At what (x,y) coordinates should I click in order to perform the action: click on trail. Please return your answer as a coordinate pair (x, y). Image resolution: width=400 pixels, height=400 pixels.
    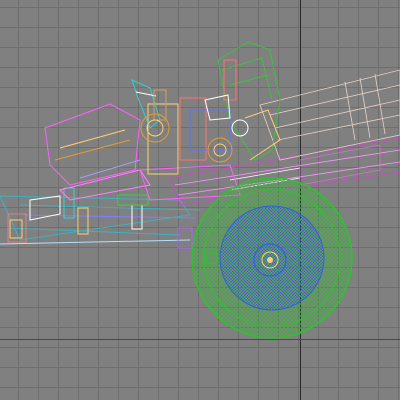
    Looking at the image, I should click on (100, 218).